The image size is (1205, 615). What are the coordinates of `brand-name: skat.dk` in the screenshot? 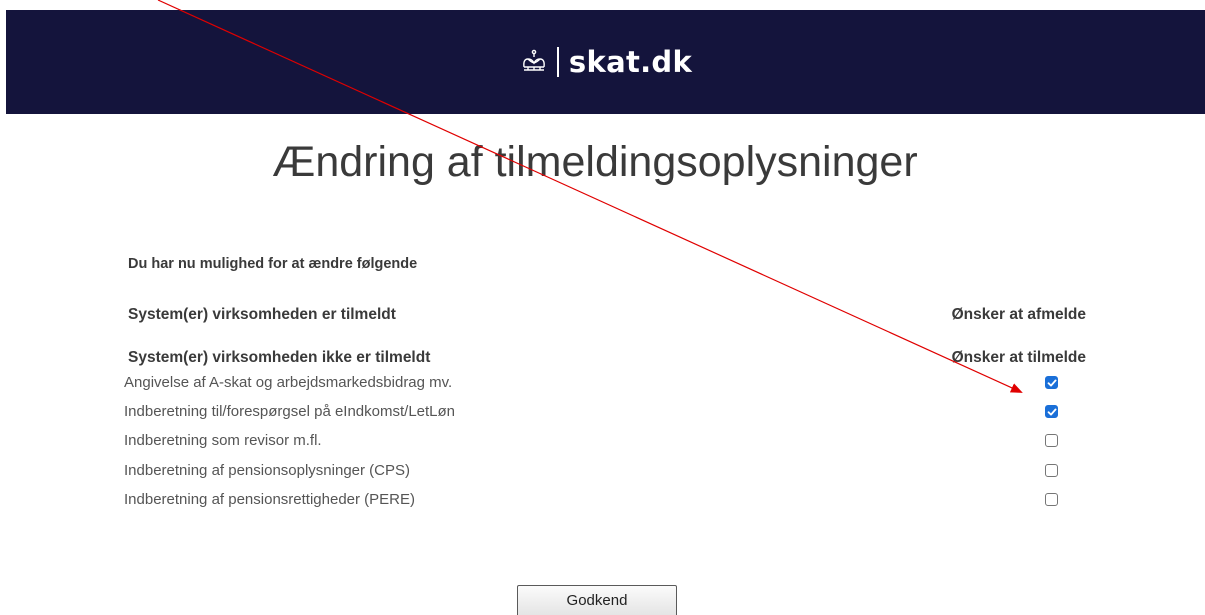 It's located at (630, 62).